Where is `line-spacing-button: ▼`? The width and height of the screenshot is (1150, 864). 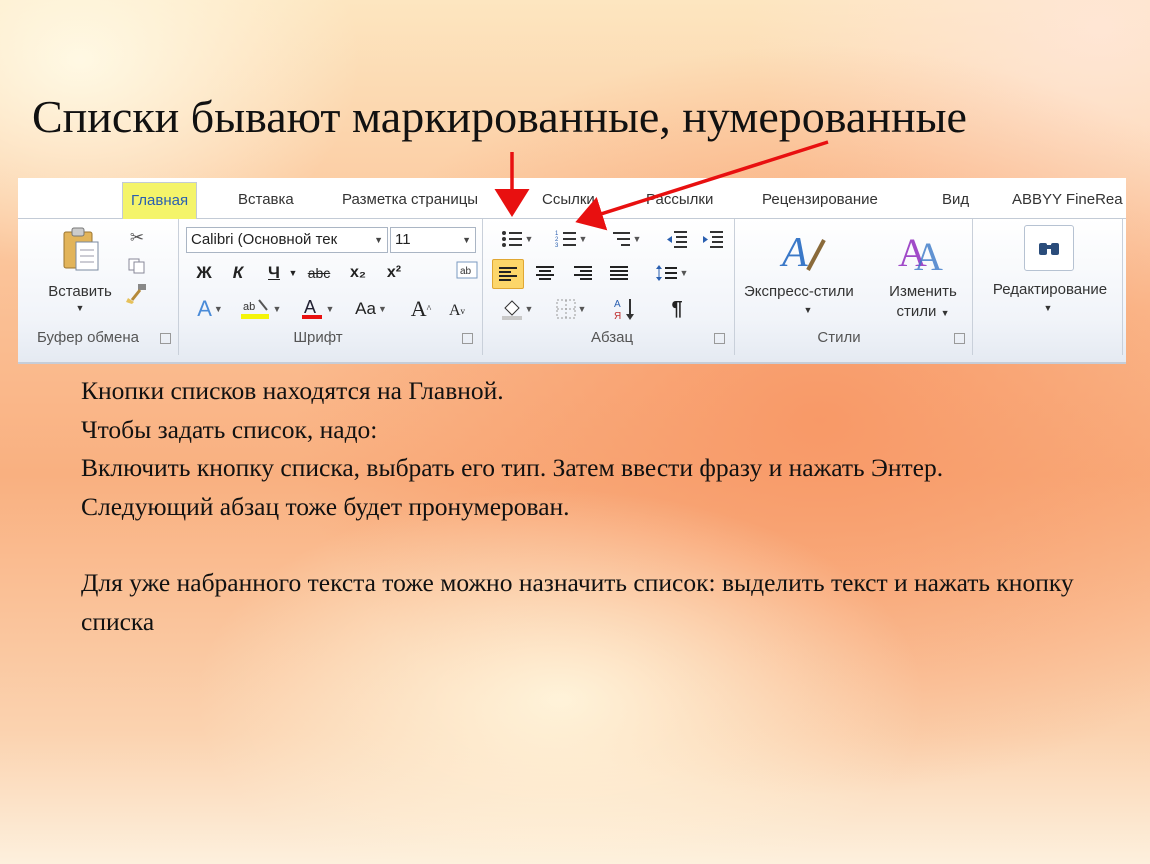 line-spacing-button: ▼ is located at coordinates (672, 273).